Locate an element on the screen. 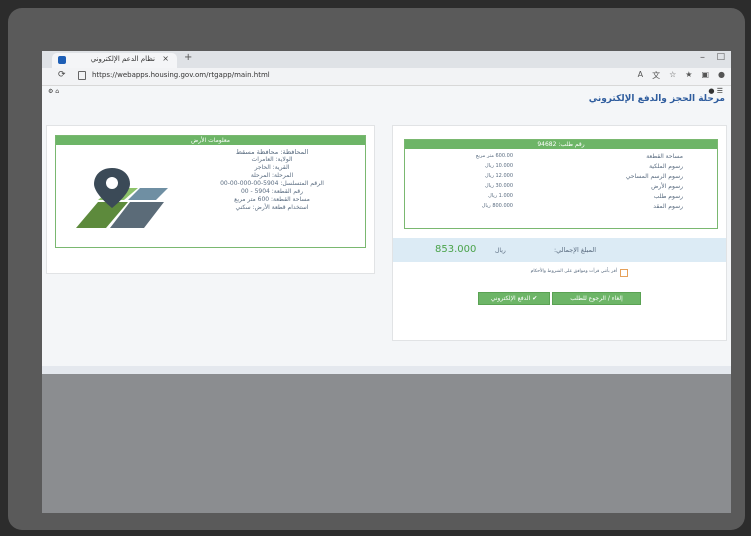  cancel-button: إلغاء / الرجوع للطلب is located at coordinates (596, 298).